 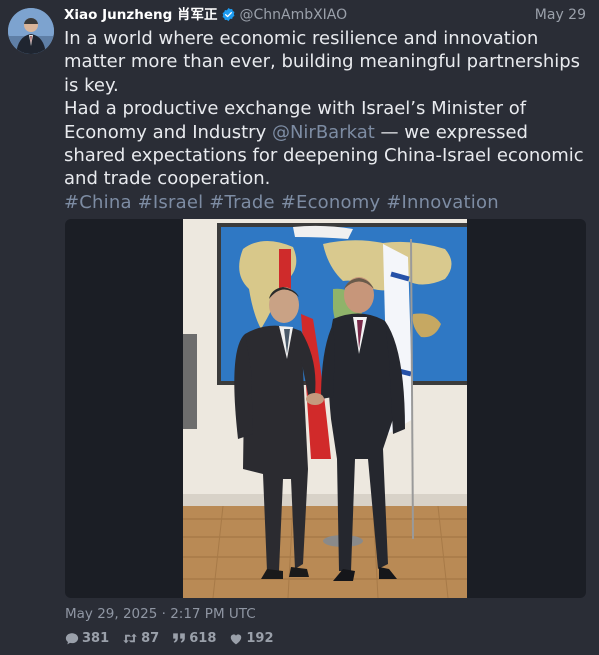 I want to click on hashtag-link: #Economy, so click(x=331, y=202).